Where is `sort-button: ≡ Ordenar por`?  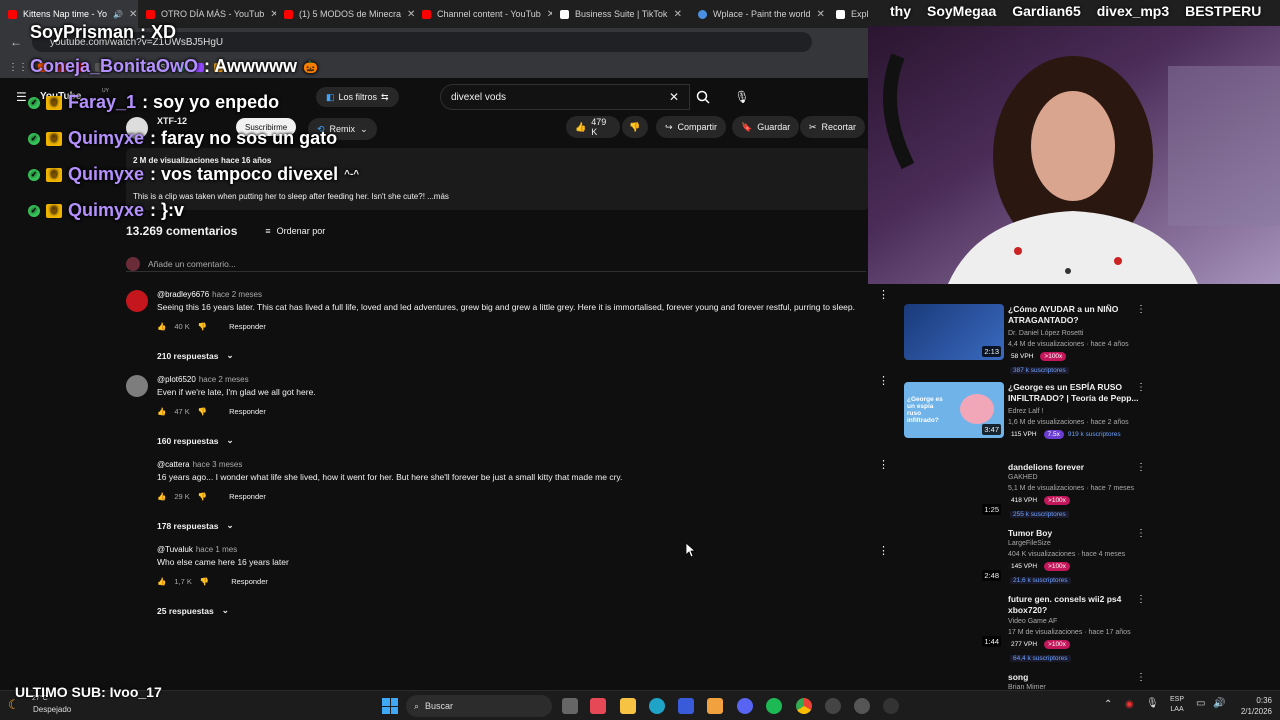
sort-button: ≡ Ordenar por is located at coordinates (295, 231).